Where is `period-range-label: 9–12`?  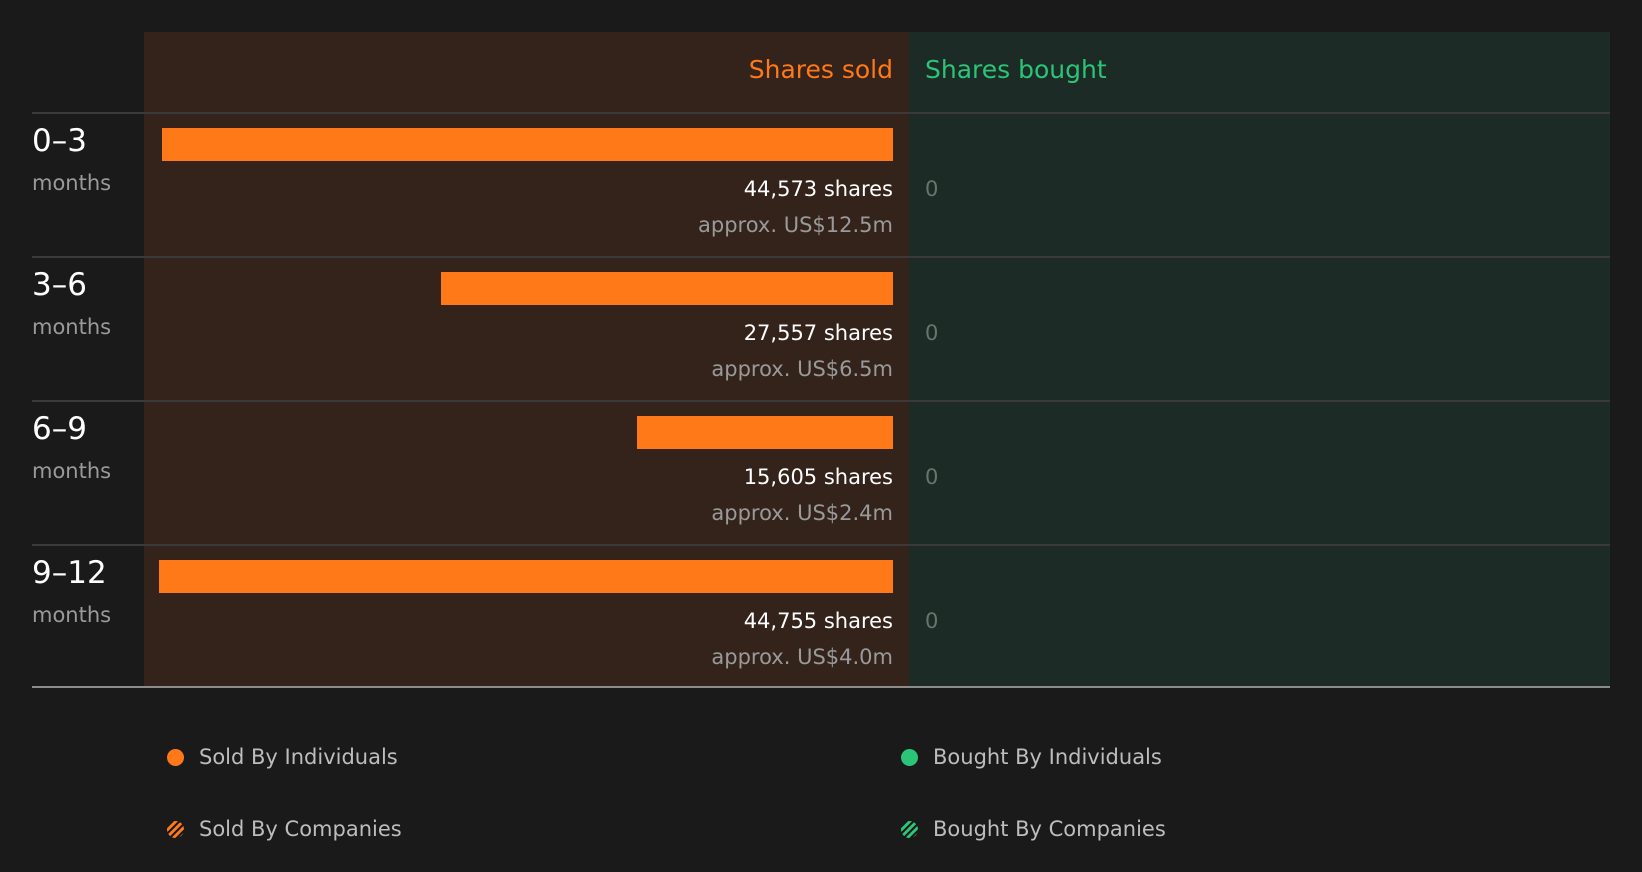 period-range-label: 9–12 is located at coordinates (69, 573).